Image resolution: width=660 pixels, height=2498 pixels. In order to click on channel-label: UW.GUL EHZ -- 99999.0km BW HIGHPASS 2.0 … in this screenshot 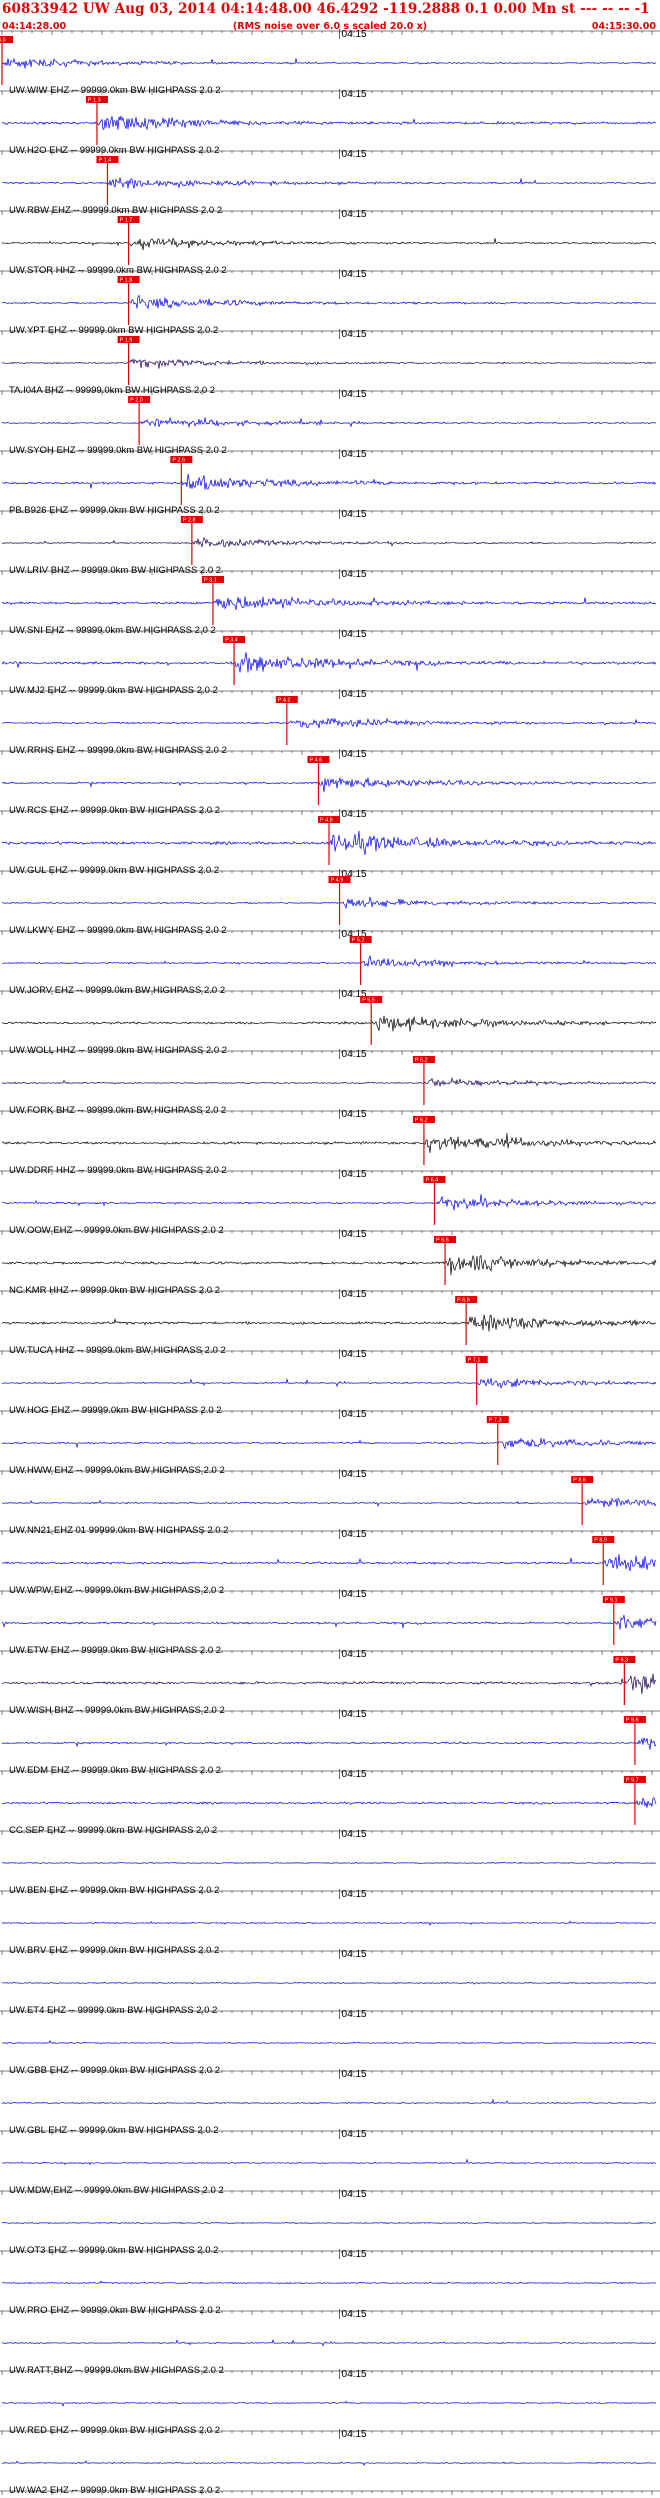, I will do `click(114, 870)`.